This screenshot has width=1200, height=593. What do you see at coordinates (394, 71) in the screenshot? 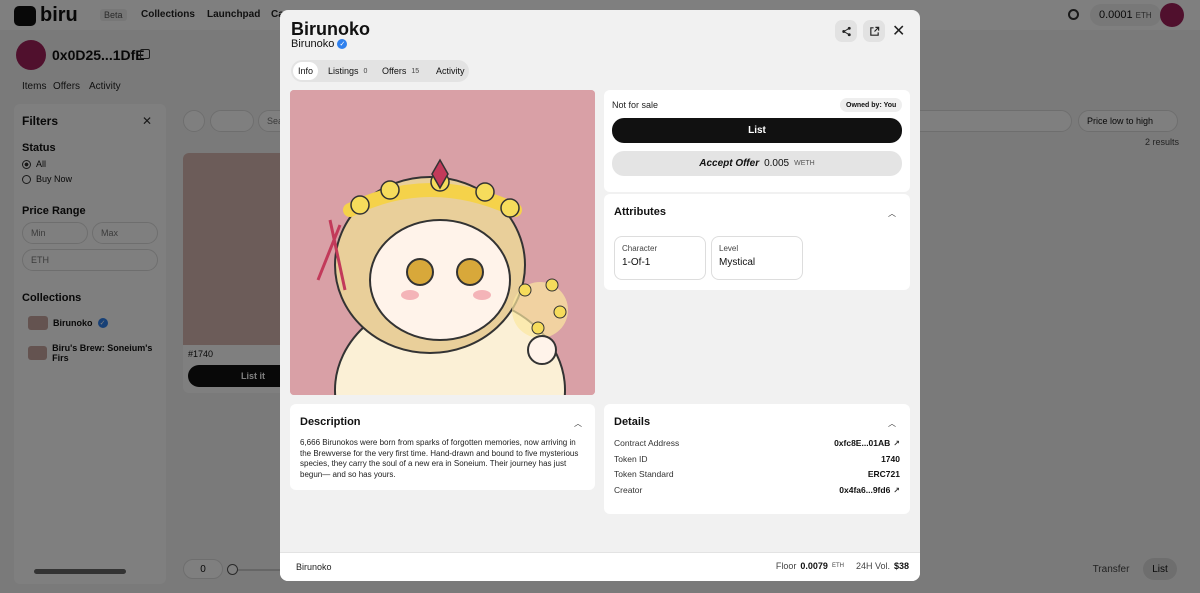
I see `tab-label: Offers` at bounding box center [394, 71].